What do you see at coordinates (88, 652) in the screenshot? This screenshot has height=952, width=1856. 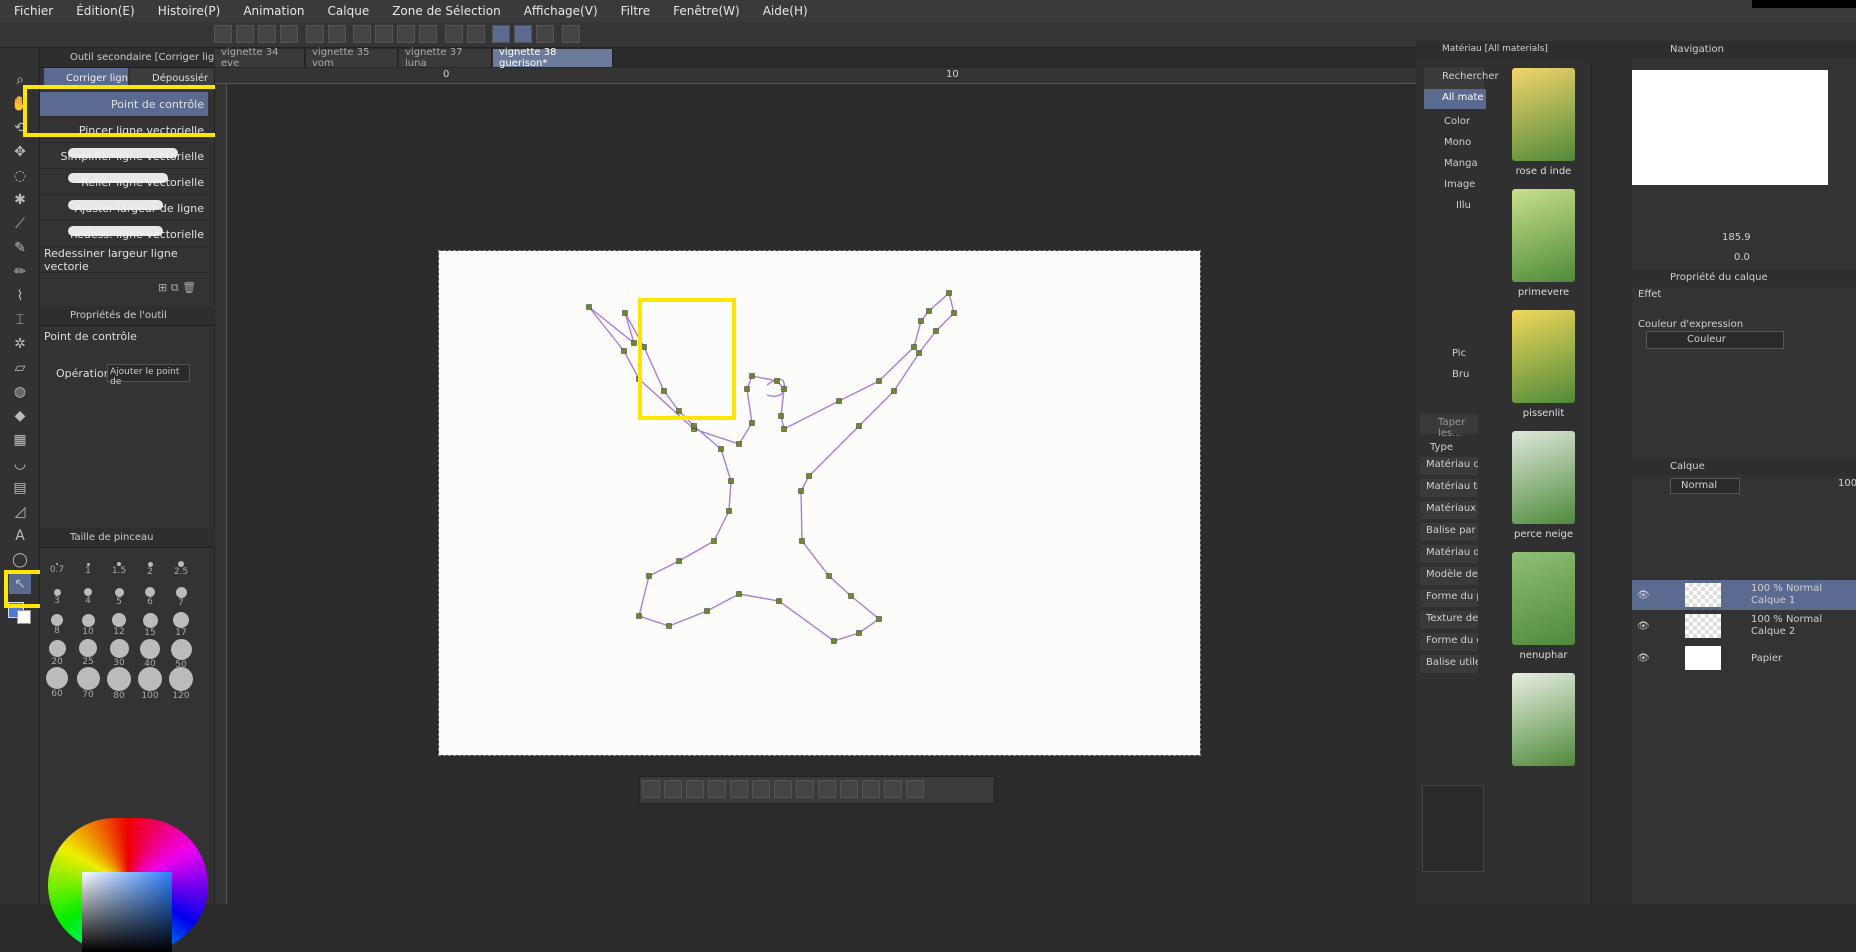 I see `brush-size-cell: 25` at bounding box center [88, 652].